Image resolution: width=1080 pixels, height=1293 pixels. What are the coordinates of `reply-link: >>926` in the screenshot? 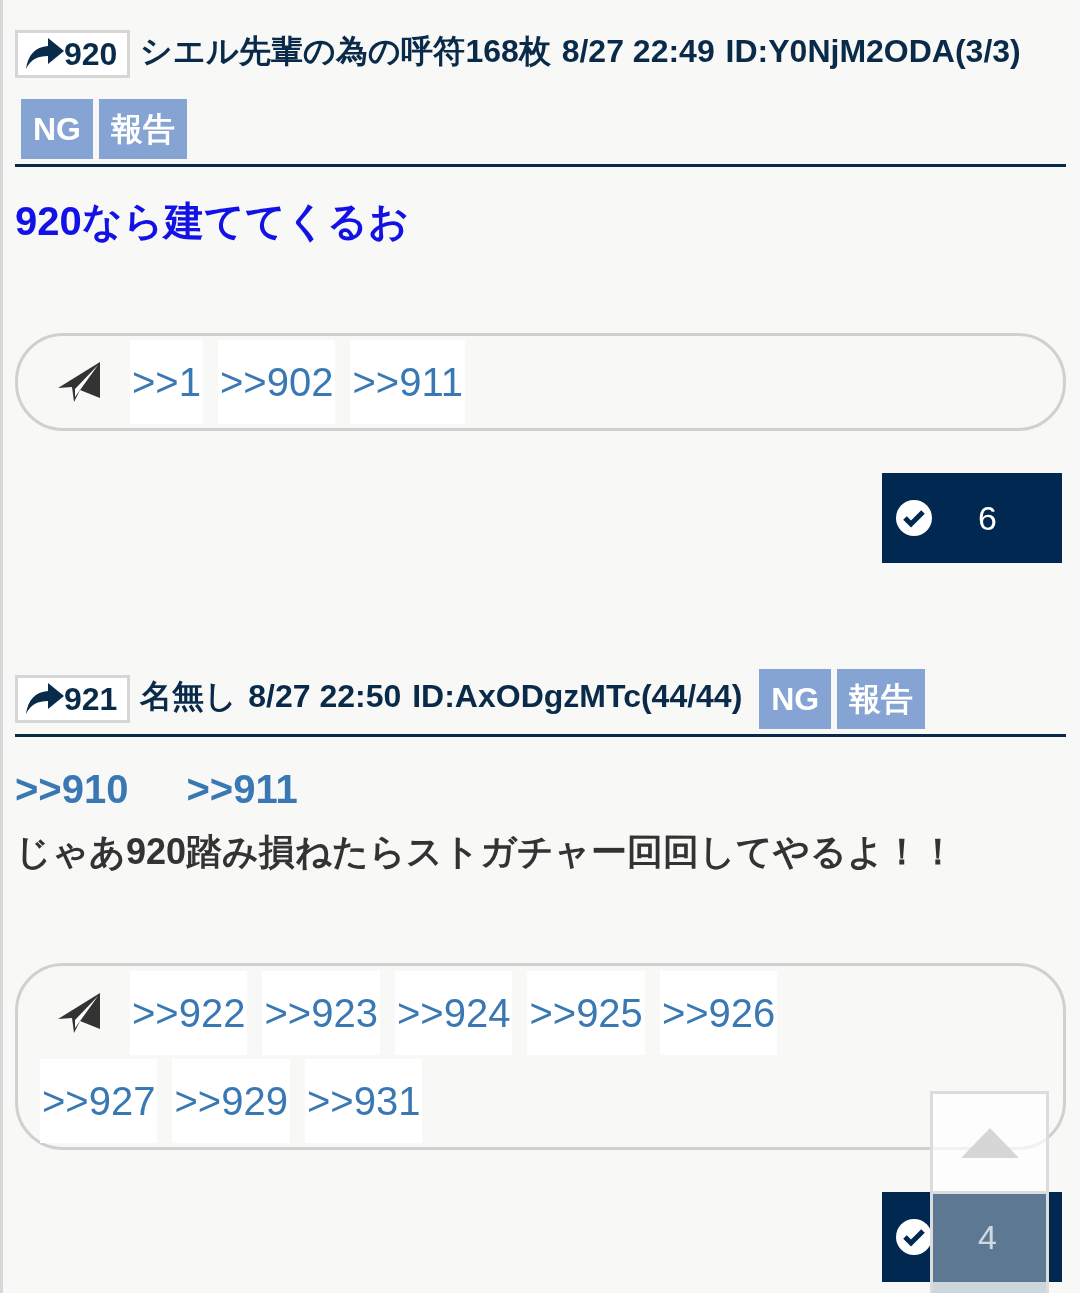 It's located at (718, 1012).